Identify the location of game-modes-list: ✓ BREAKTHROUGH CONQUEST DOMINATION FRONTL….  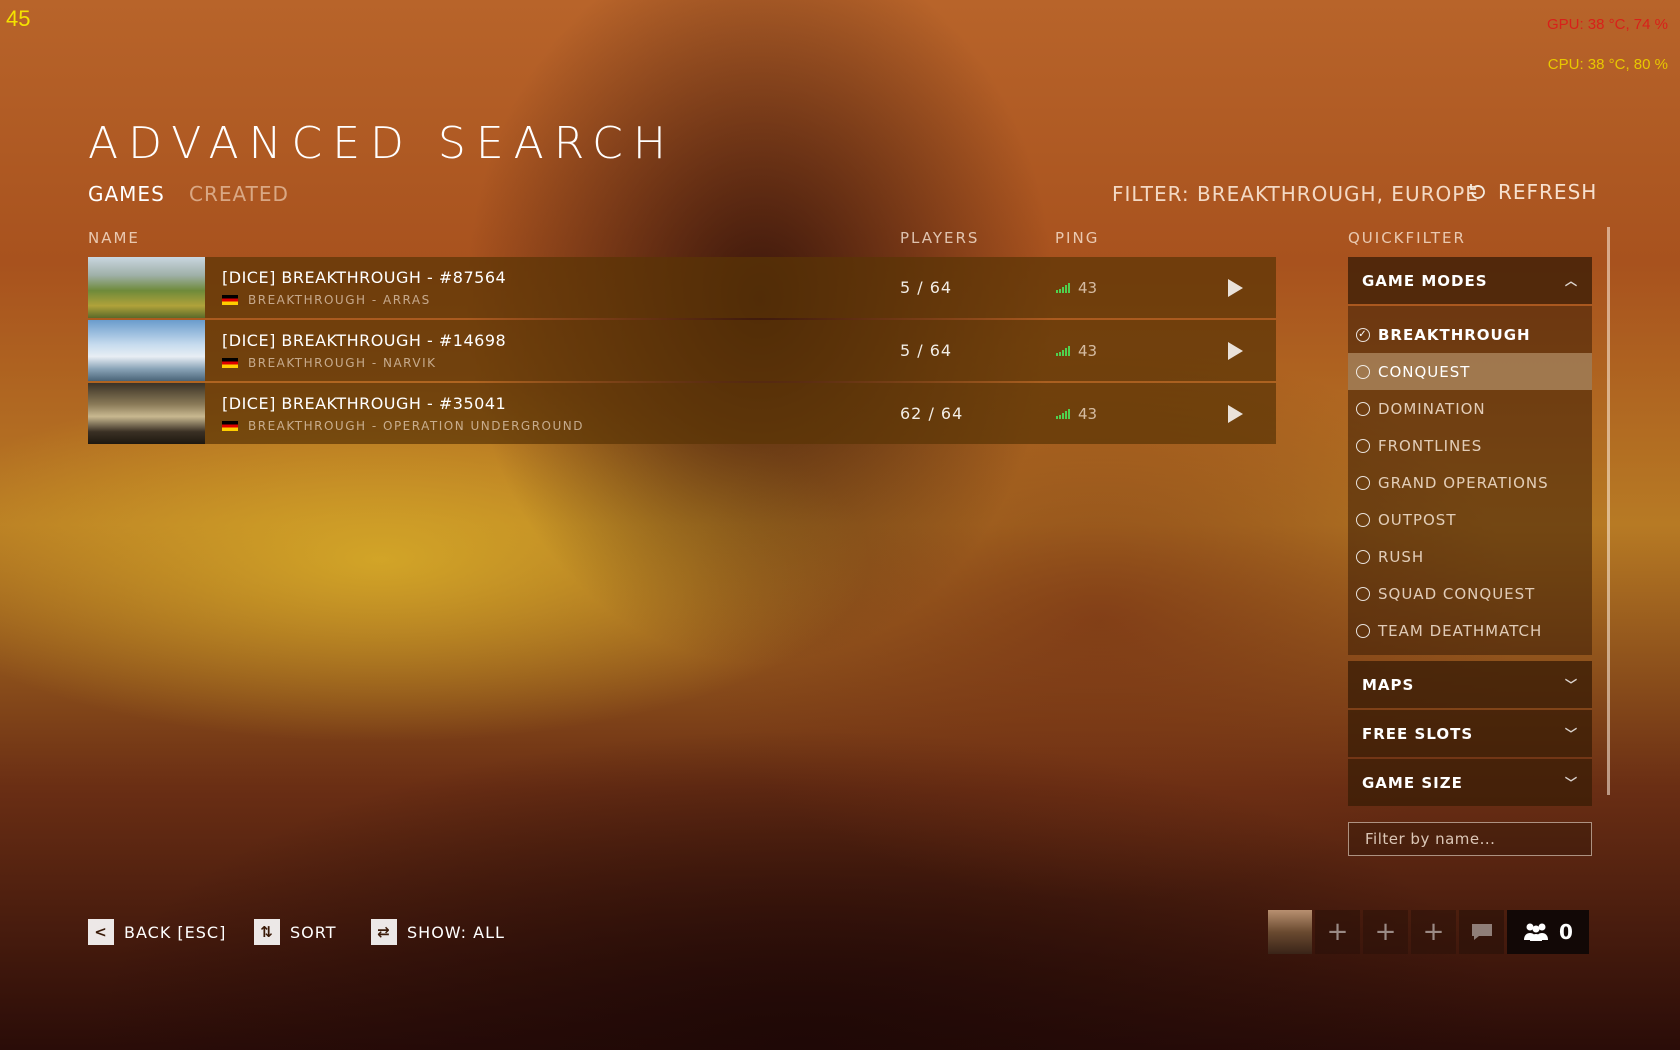
(1470, 480).